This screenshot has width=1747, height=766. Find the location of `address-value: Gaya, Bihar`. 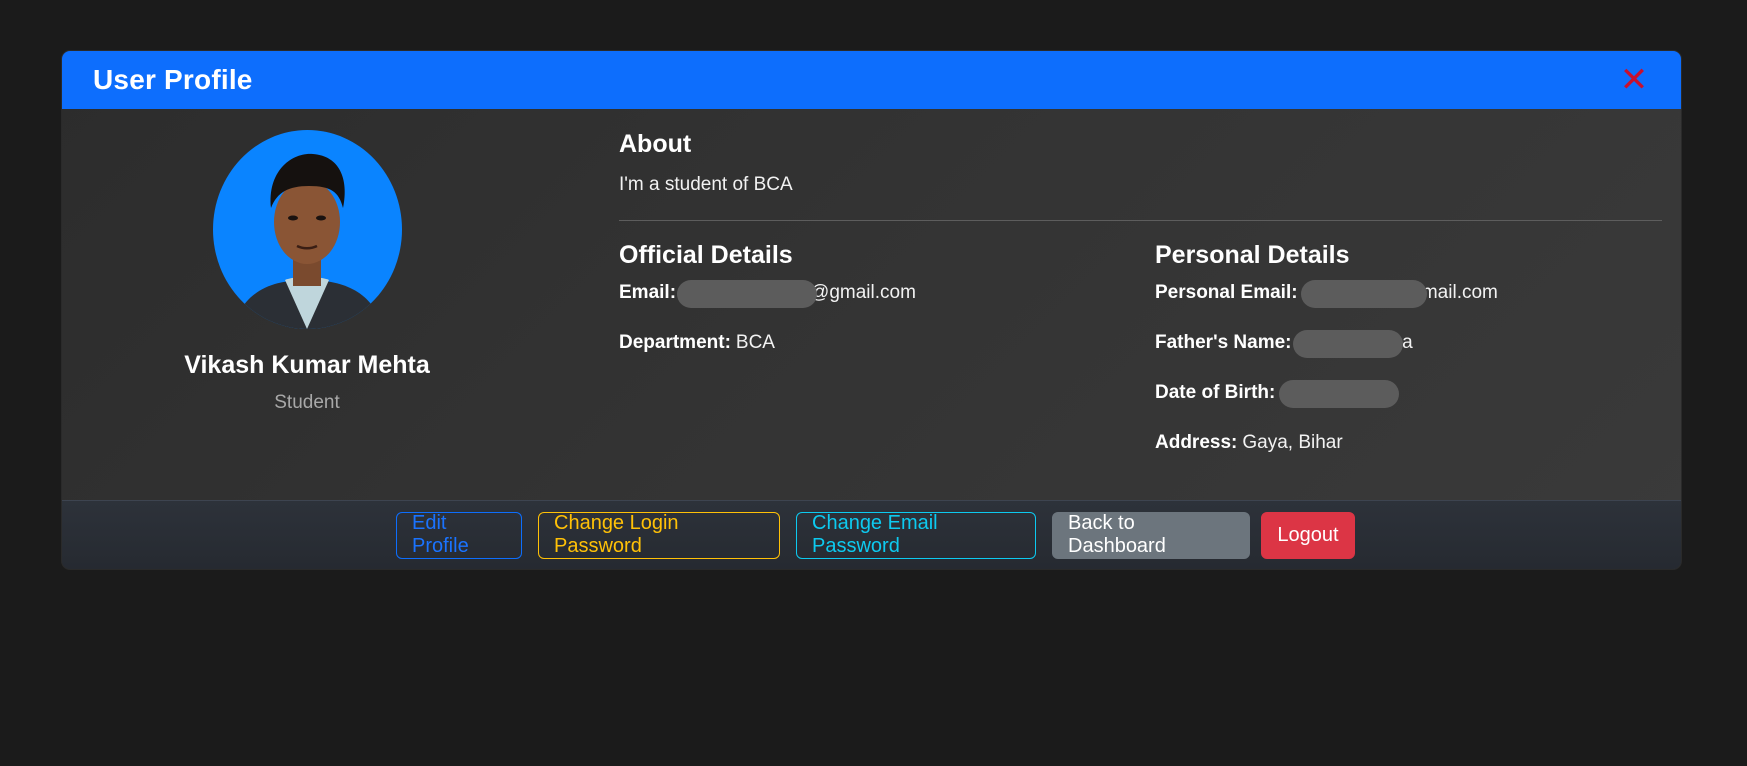

address-value: Gaya, Bihar is located at coordinates (1292, 442).